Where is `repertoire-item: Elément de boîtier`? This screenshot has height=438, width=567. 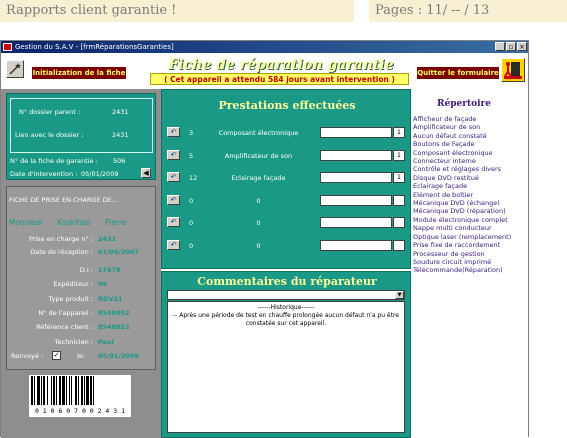
repertoire-item: Elément de boîtier is located at coordinates (470, 195).